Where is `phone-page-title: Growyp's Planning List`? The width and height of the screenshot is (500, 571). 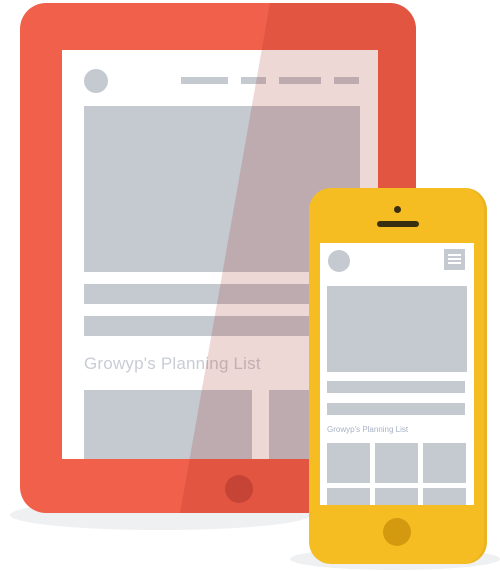
phone-page-title: Growyp's Planning List is located at coordinates (368, 429).